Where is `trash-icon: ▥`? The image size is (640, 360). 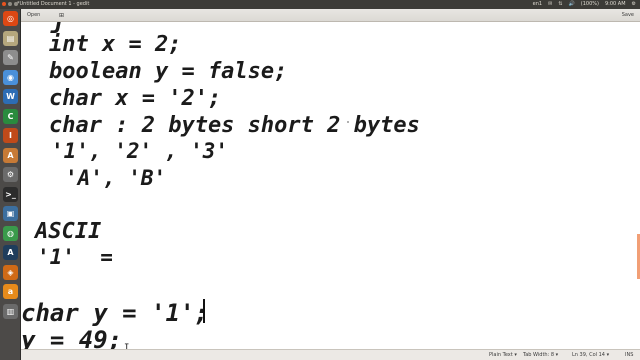
trash-icon: ▥ is located at coordinates (10, 311).